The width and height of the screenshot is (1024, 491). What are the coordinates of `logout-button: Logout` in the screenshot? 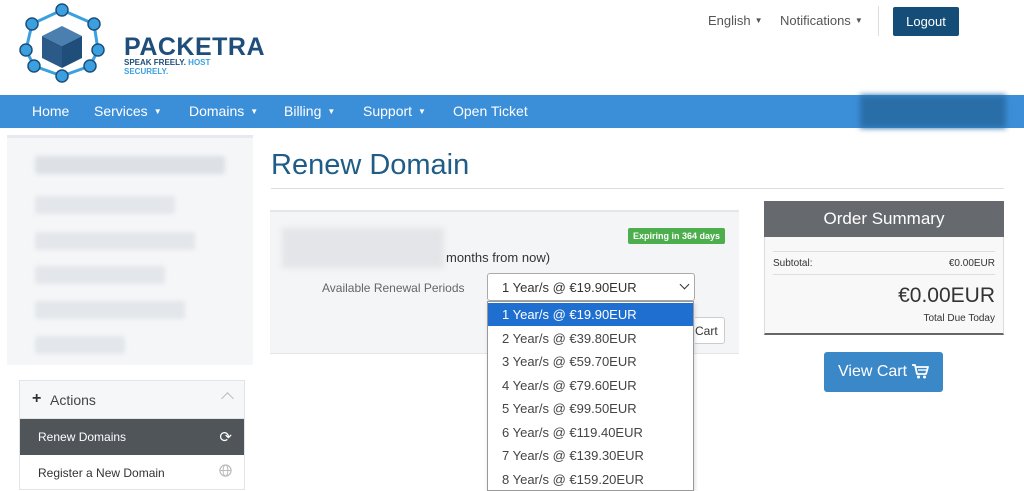 It's located at (926, 21).